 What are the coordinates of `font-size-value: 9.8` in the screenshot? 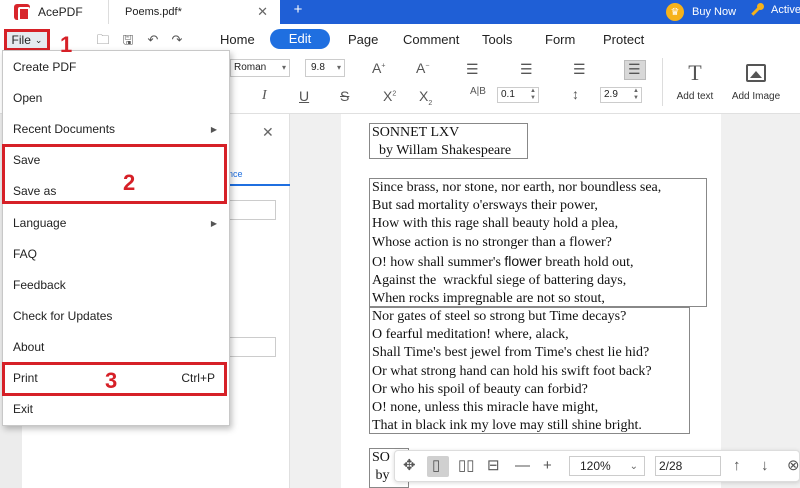 It's located at (318, 67).